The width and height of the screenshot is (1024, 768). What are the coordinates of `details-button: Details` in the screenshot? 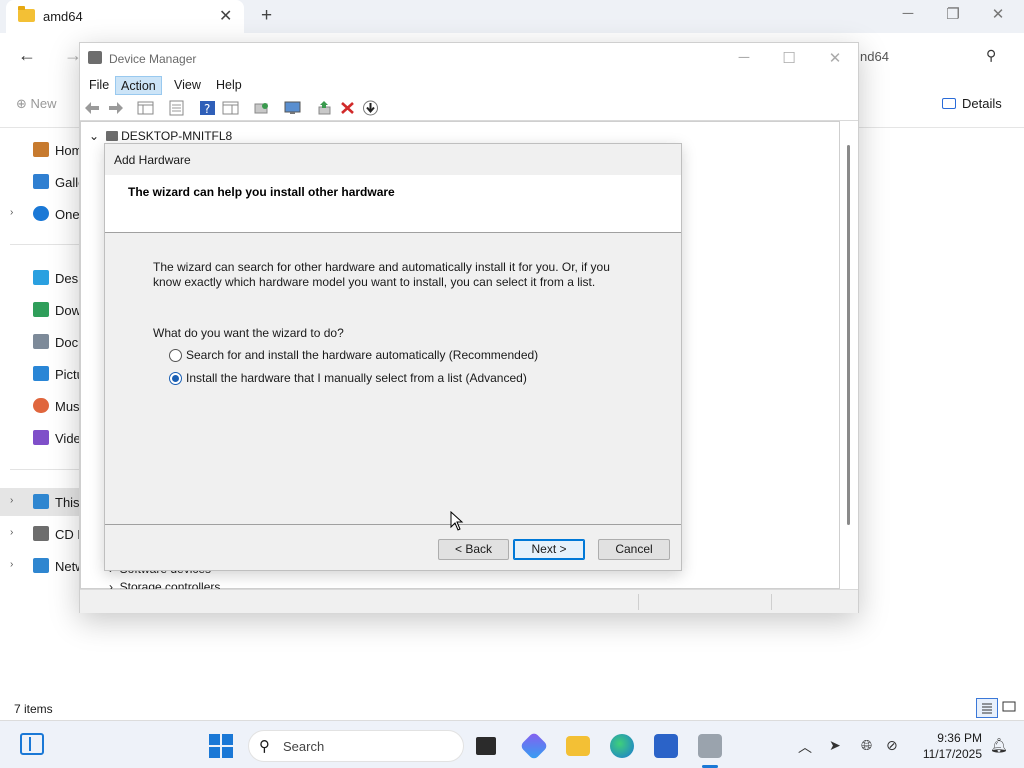 It's located at (972, 103).